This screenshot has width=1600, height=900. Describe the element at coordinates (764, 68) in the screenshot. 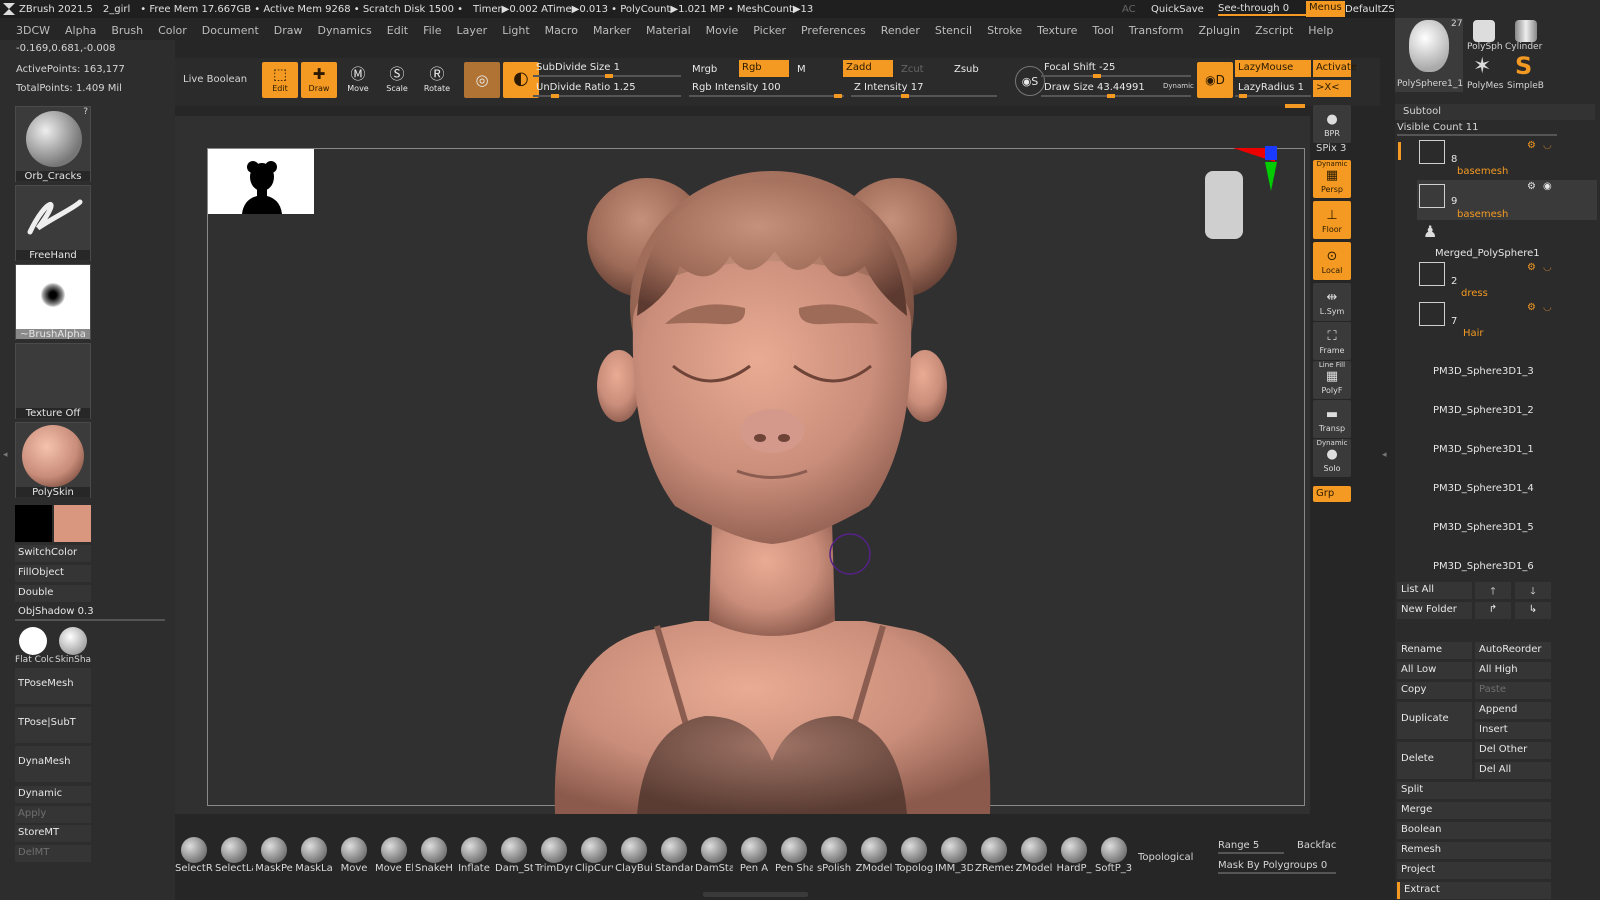

I see `rgb-button: Rgb` at that location.